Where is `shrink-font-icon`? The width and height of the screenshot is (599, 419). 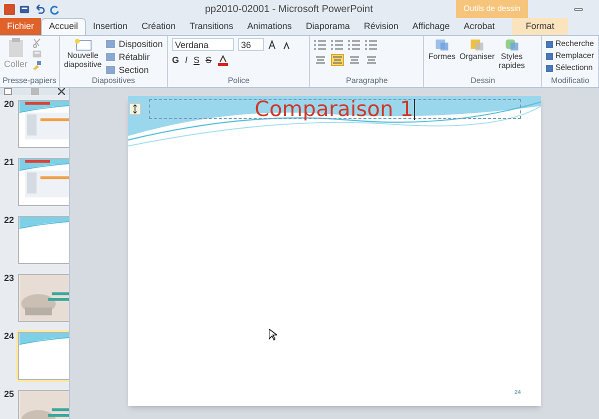
shrink-font-icon is located at coordinates (287, 45).